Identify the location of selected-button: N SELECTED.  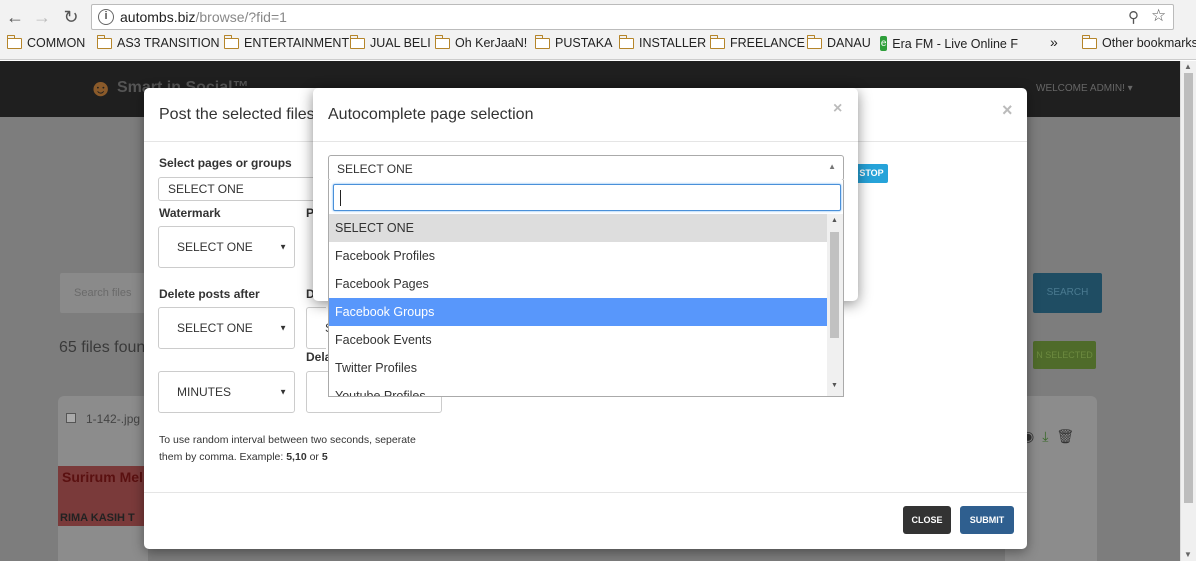
(1064, 355).